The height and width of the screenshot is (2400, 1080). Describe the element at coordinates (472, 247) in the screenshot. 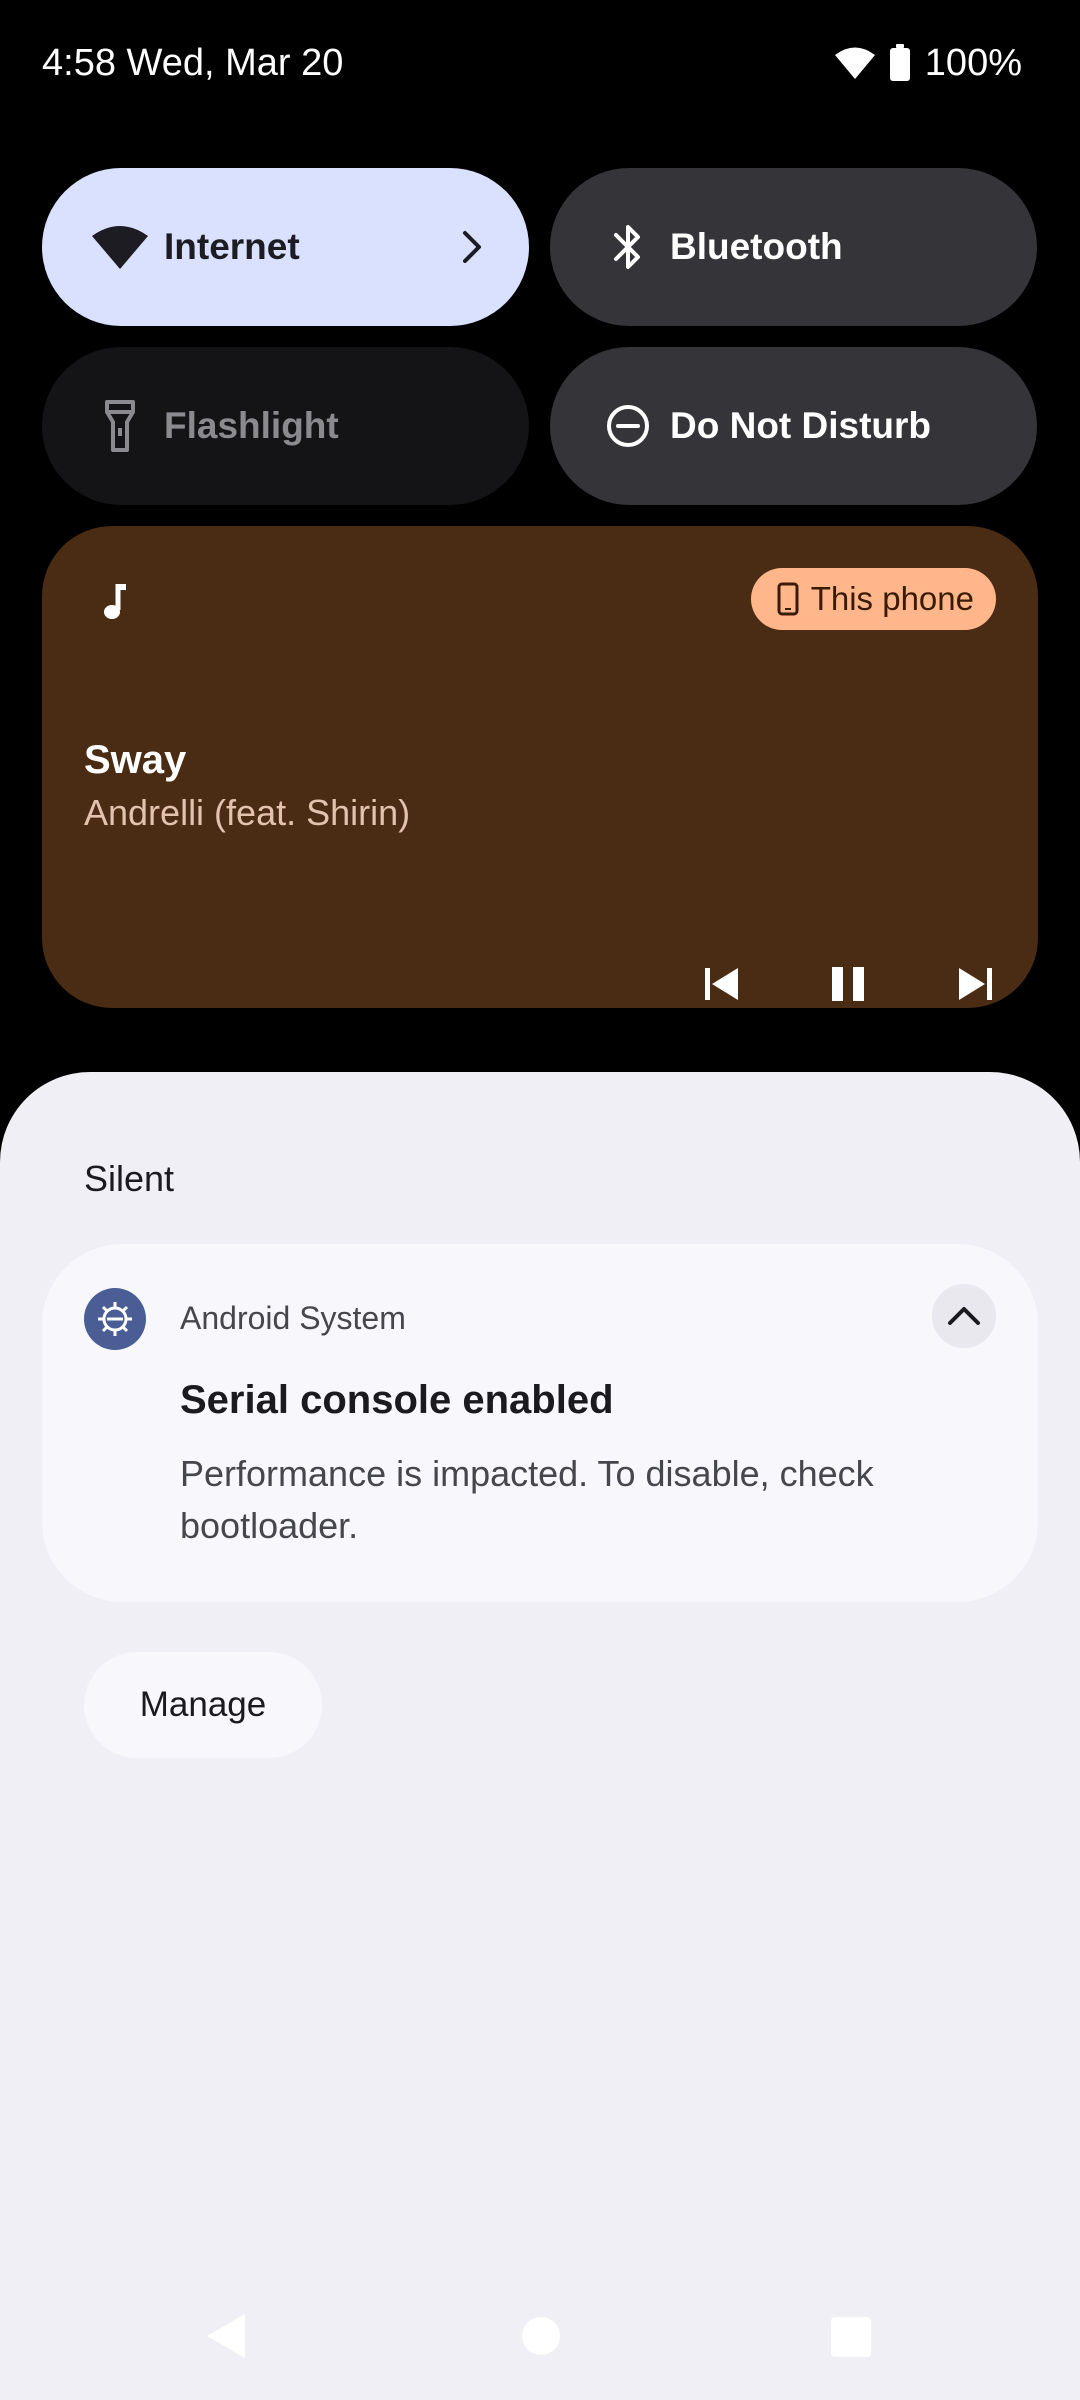

I see `chevron-right-icon` at that location.